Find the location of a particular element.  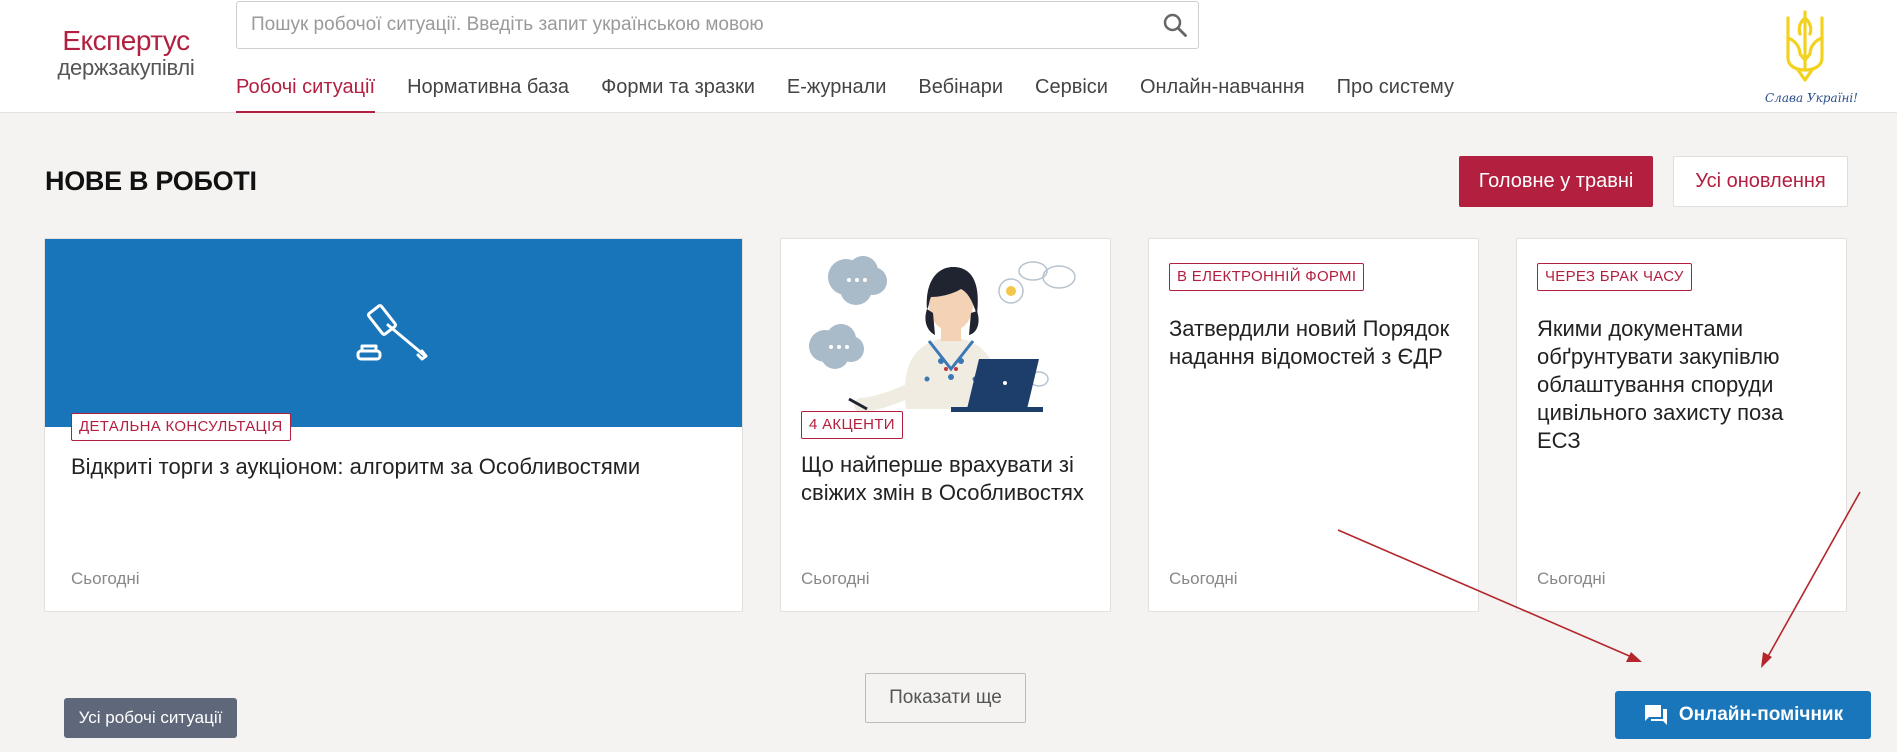

card-banner is located at coordinates (393, 333).